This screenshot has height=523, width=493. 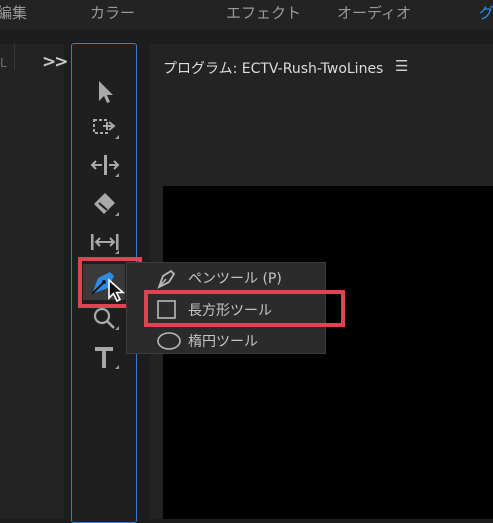 What do you see at coordinates (112, 12) in the screenshot?
I see `workspace-tab-color: カラー` at bounding box center [112, 12].